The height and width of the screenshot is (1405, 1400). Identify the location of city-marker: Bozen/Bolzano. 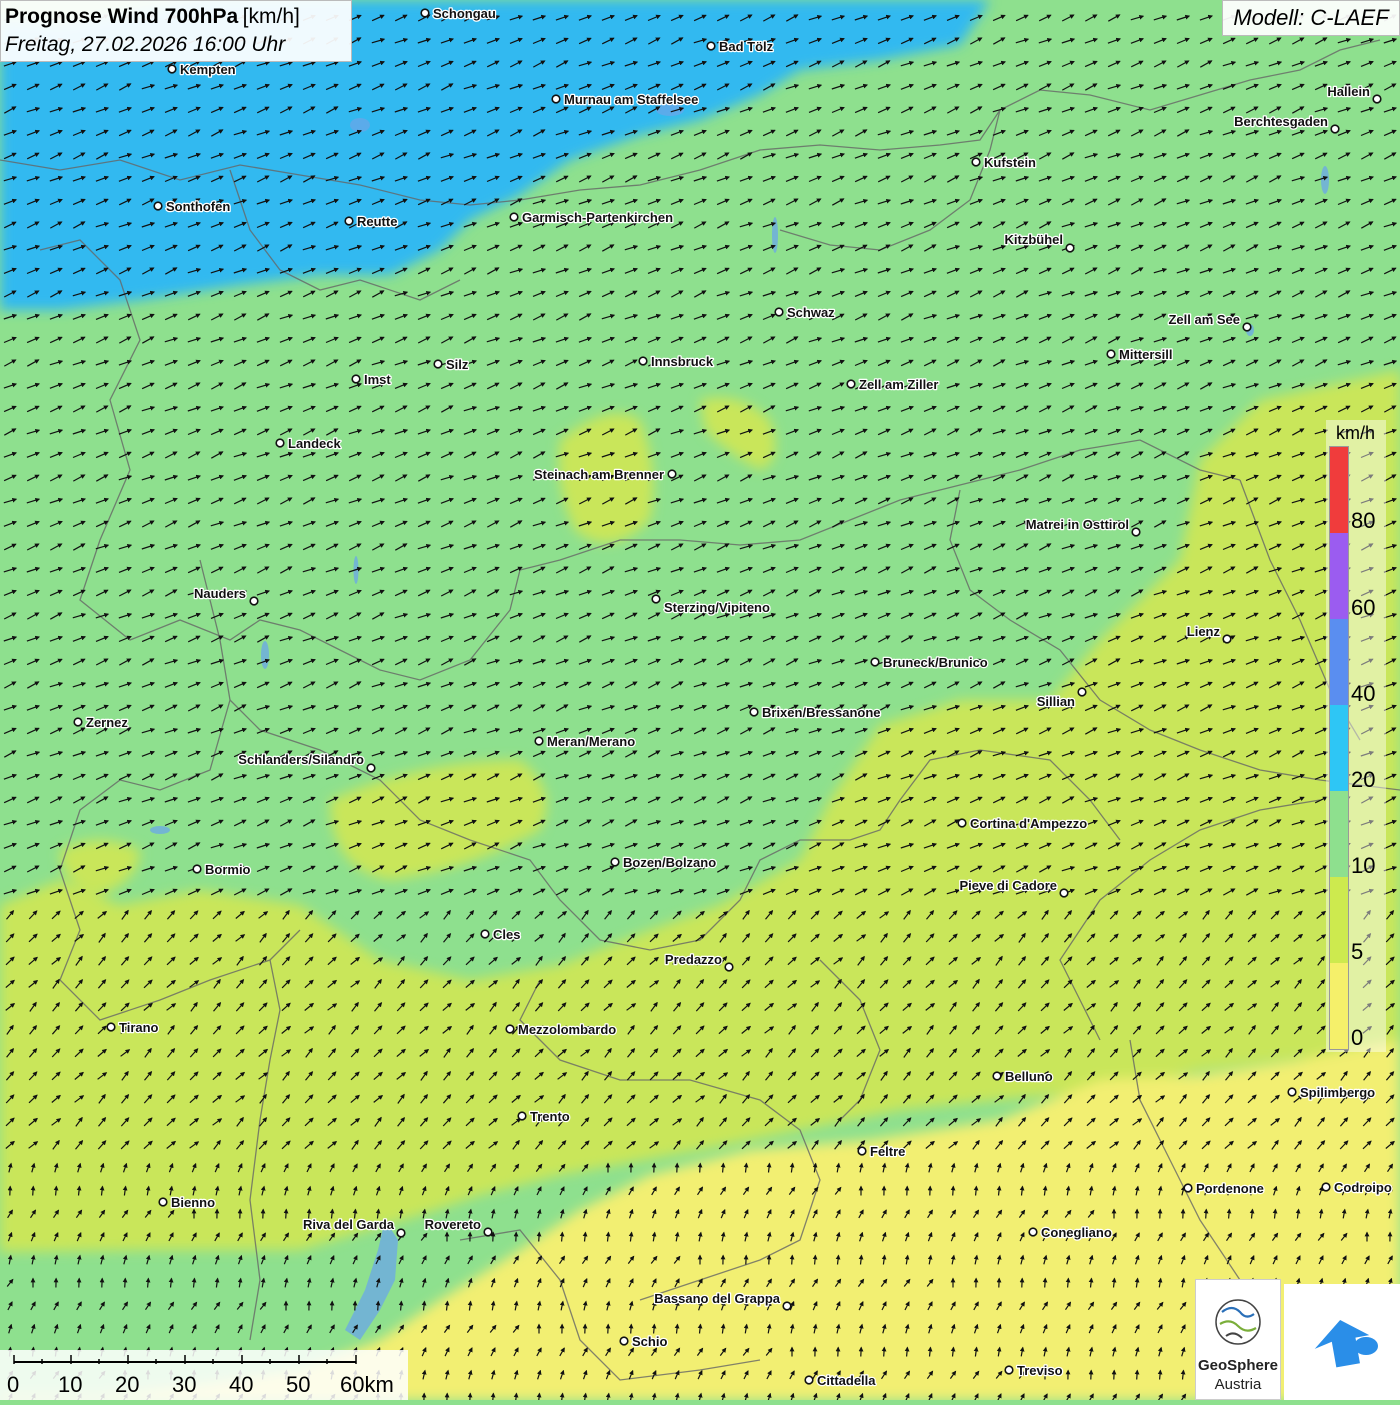
(663, 862).